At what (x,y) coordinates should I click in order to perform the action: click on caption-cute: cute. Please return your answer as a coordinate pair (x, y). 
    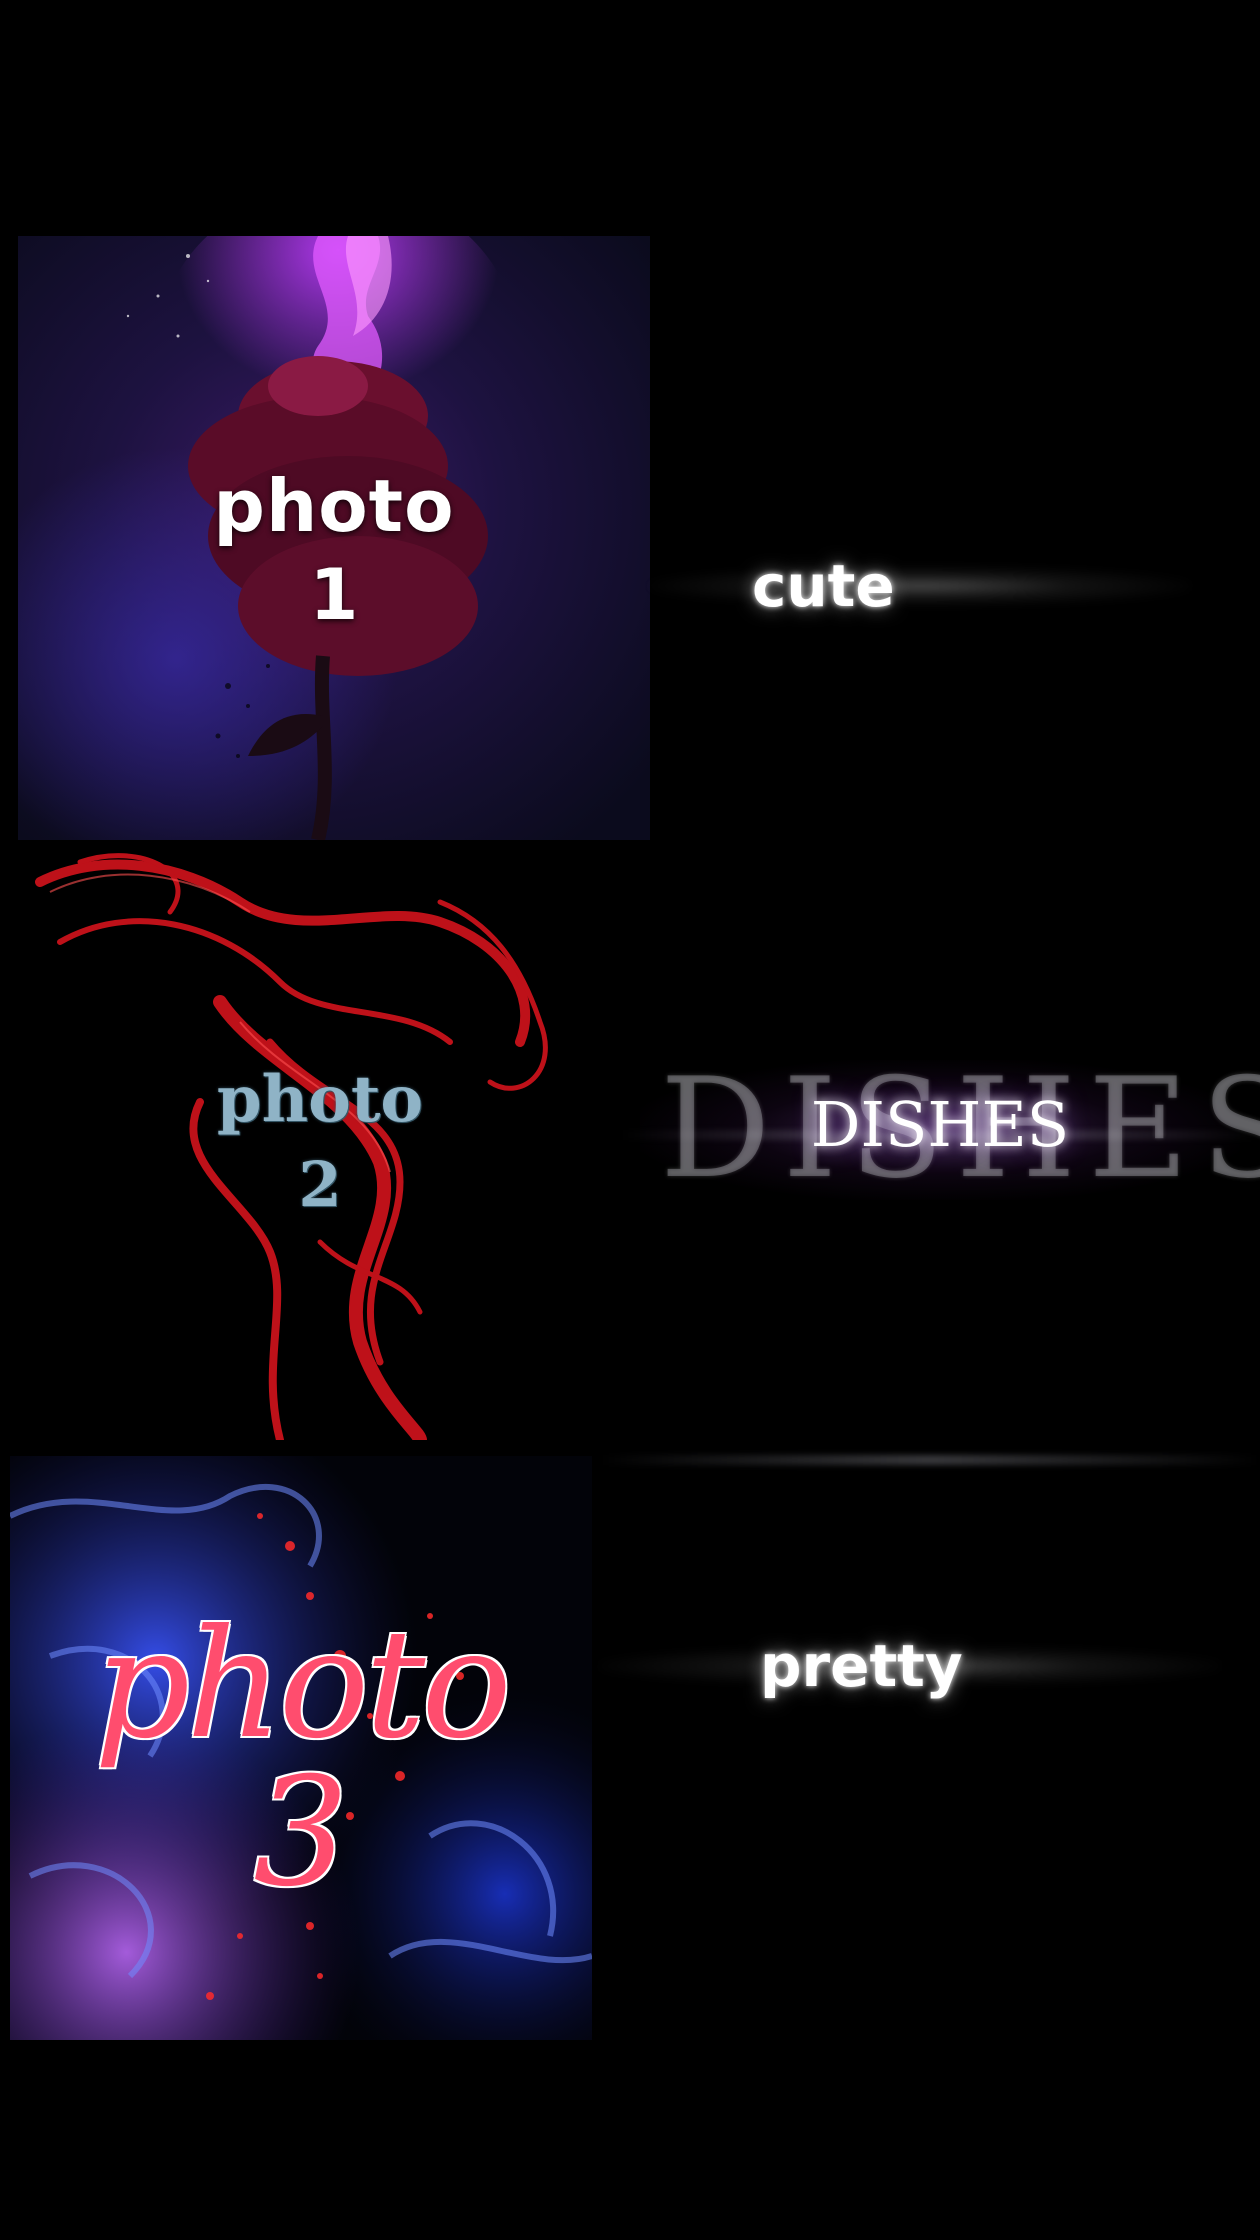
    Looking at the image, I should click on (823, 586).